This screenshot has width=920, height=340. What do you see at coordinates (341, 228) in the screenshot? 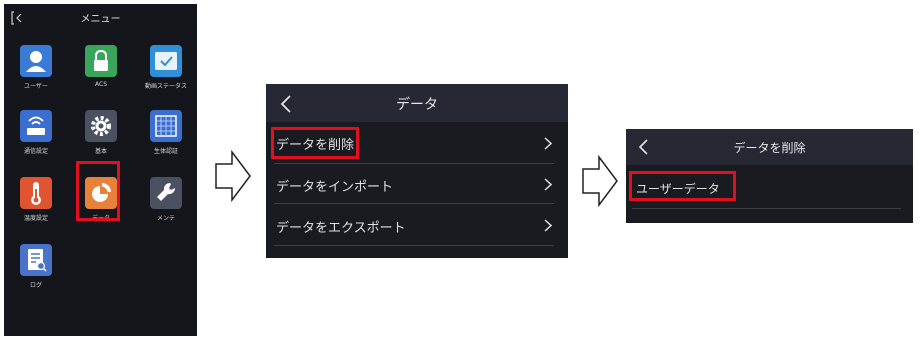
I see `menu-item-label: データをエクスポート` at bounding box center [341, 228].